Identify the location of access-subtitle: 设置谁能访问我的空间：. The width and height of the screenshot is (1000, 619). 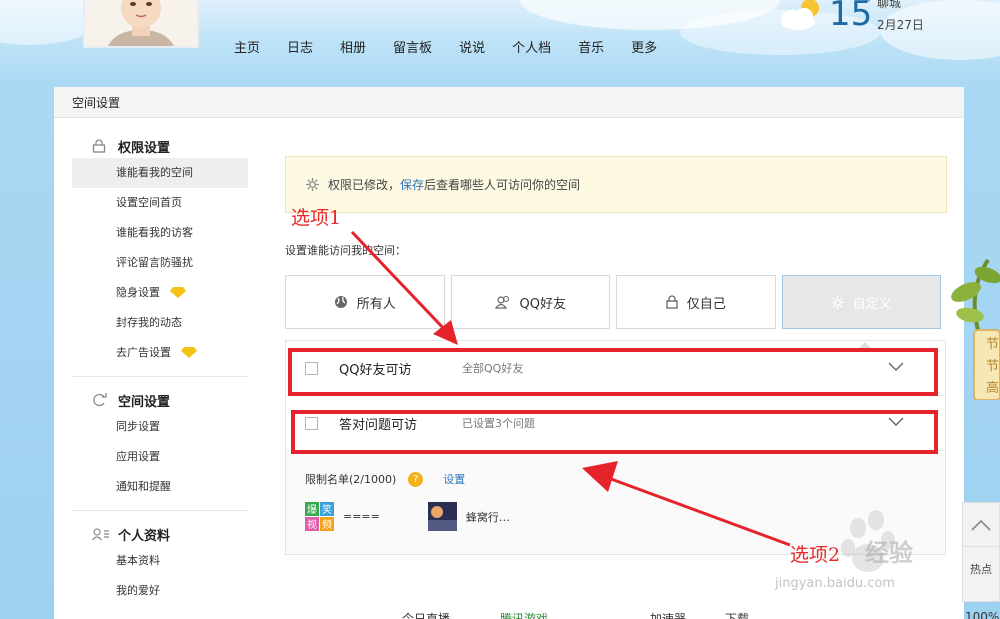
(345, 250).